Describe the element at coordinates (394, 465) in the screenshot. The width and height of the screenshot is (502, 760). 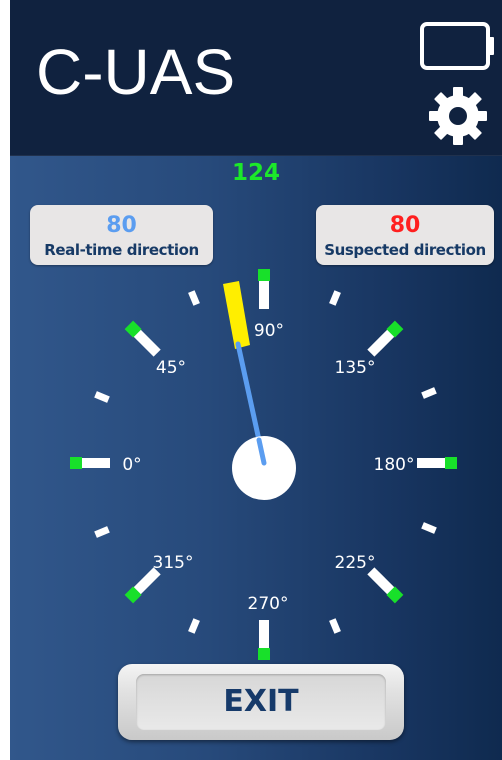
I see `label-180: 180°` at that location.